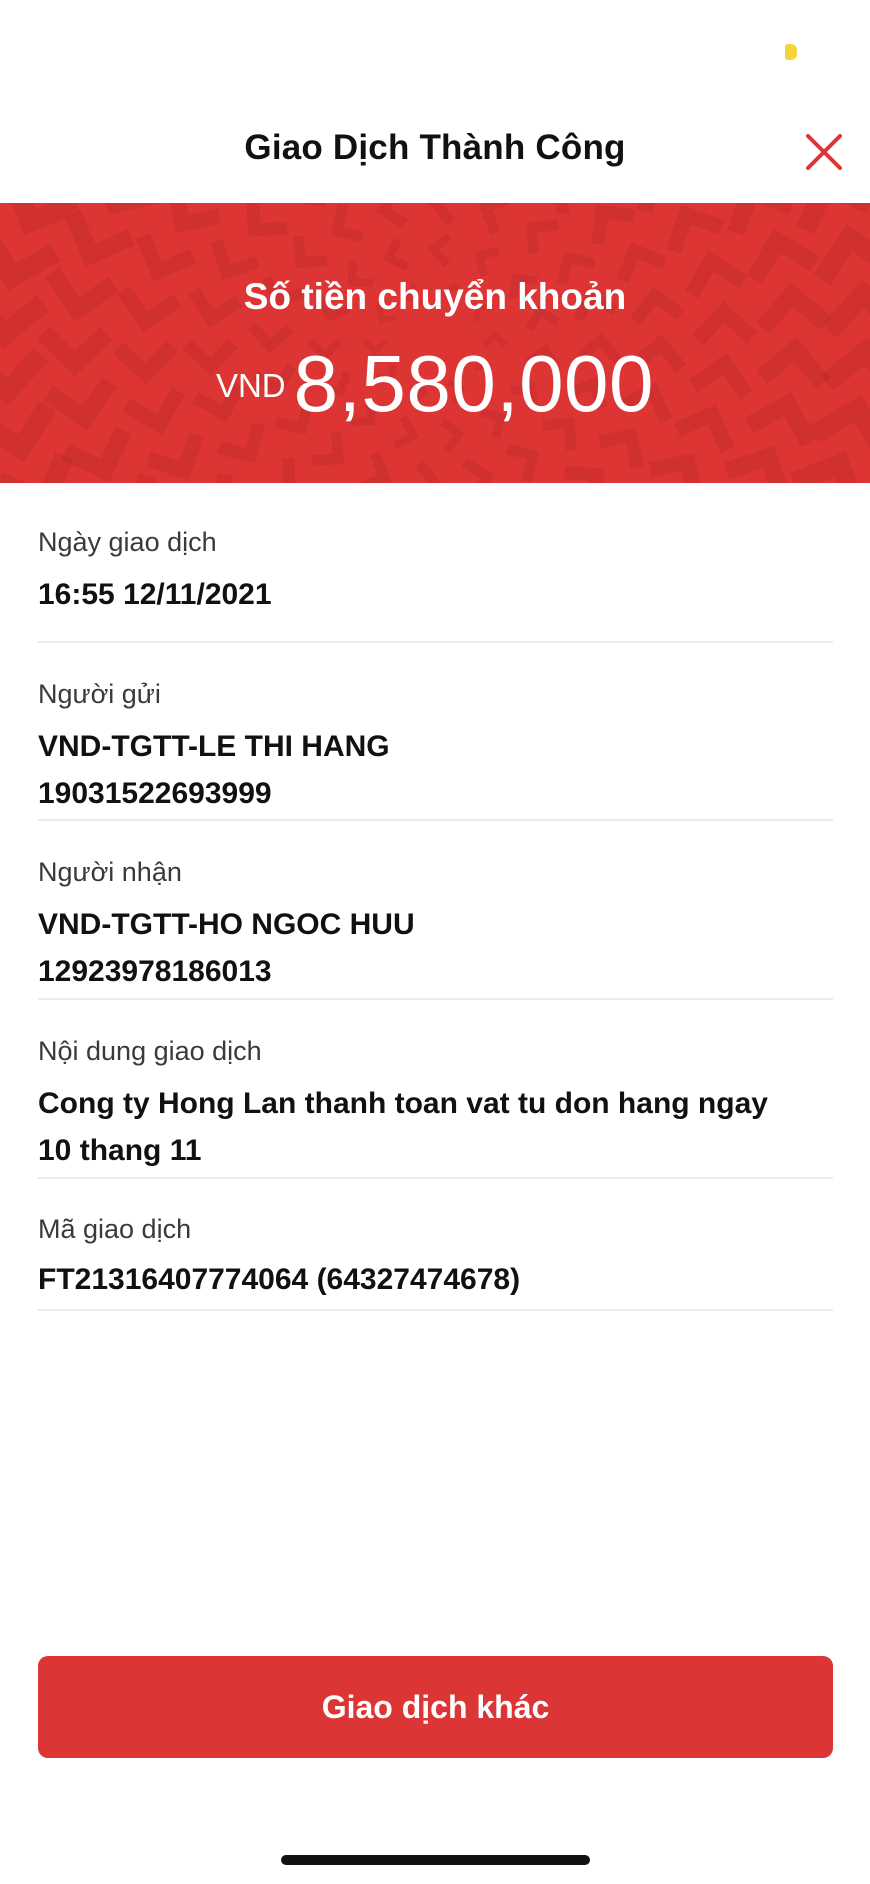  What do you see at coordinates (214, 770) in the screenshot?
I see `detail-value: VND-TGTT-LE THI HANG 19031522693999` at bounding box center [214, 770].